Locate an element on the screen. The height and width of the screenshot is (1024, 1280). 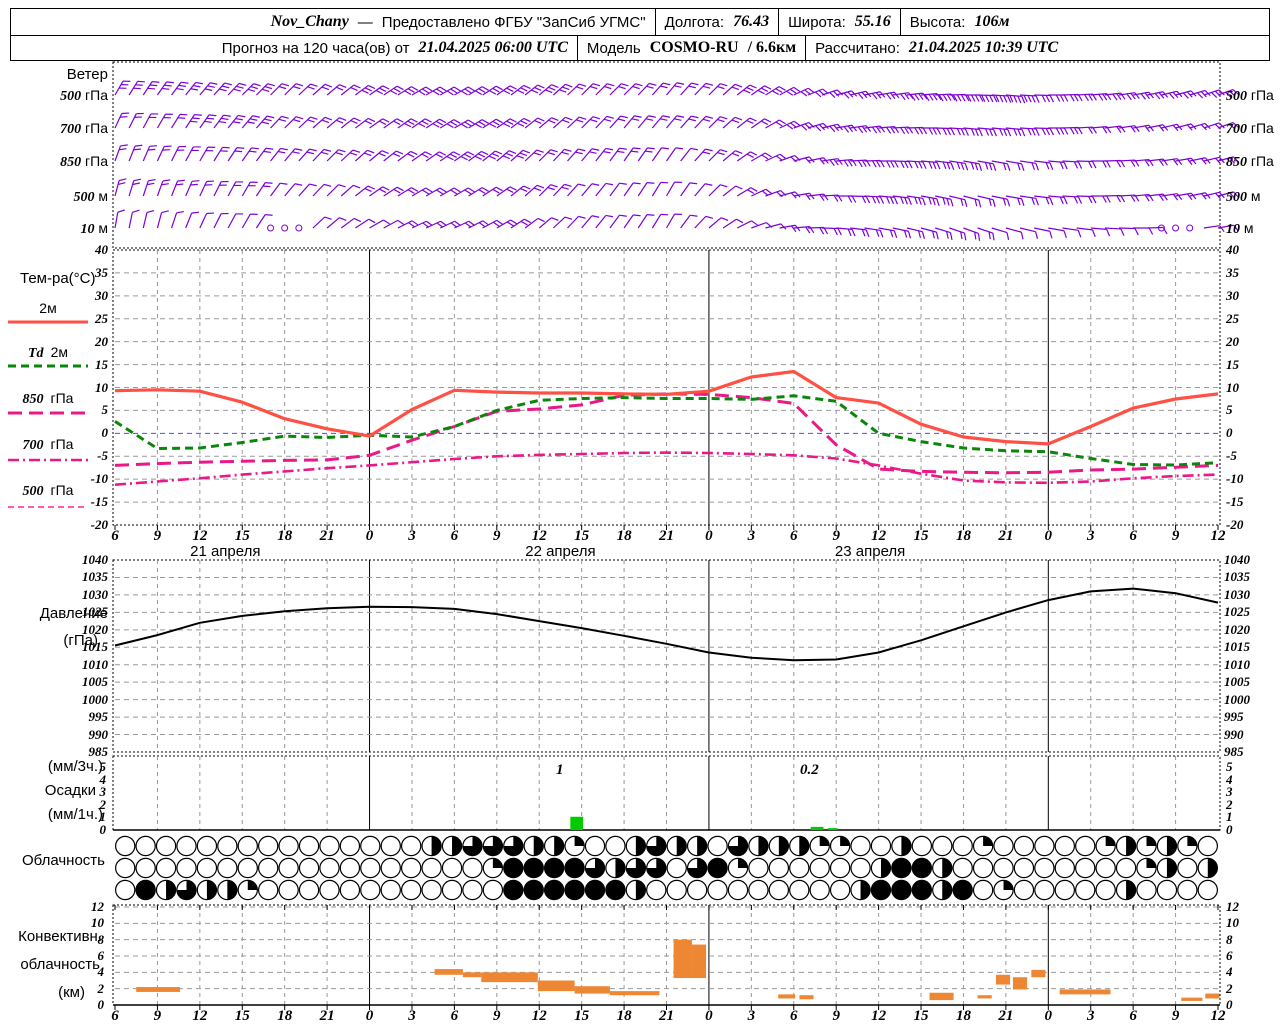
precip-bars is located at coordinates (704, 823).